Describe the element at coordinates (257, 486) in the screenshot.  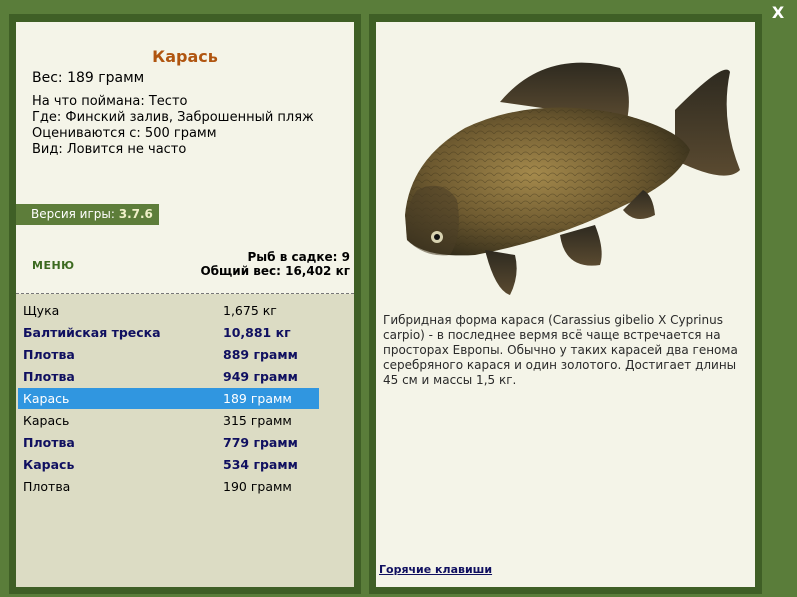
I see `catch-row-weight: 190 грамм` at that location.